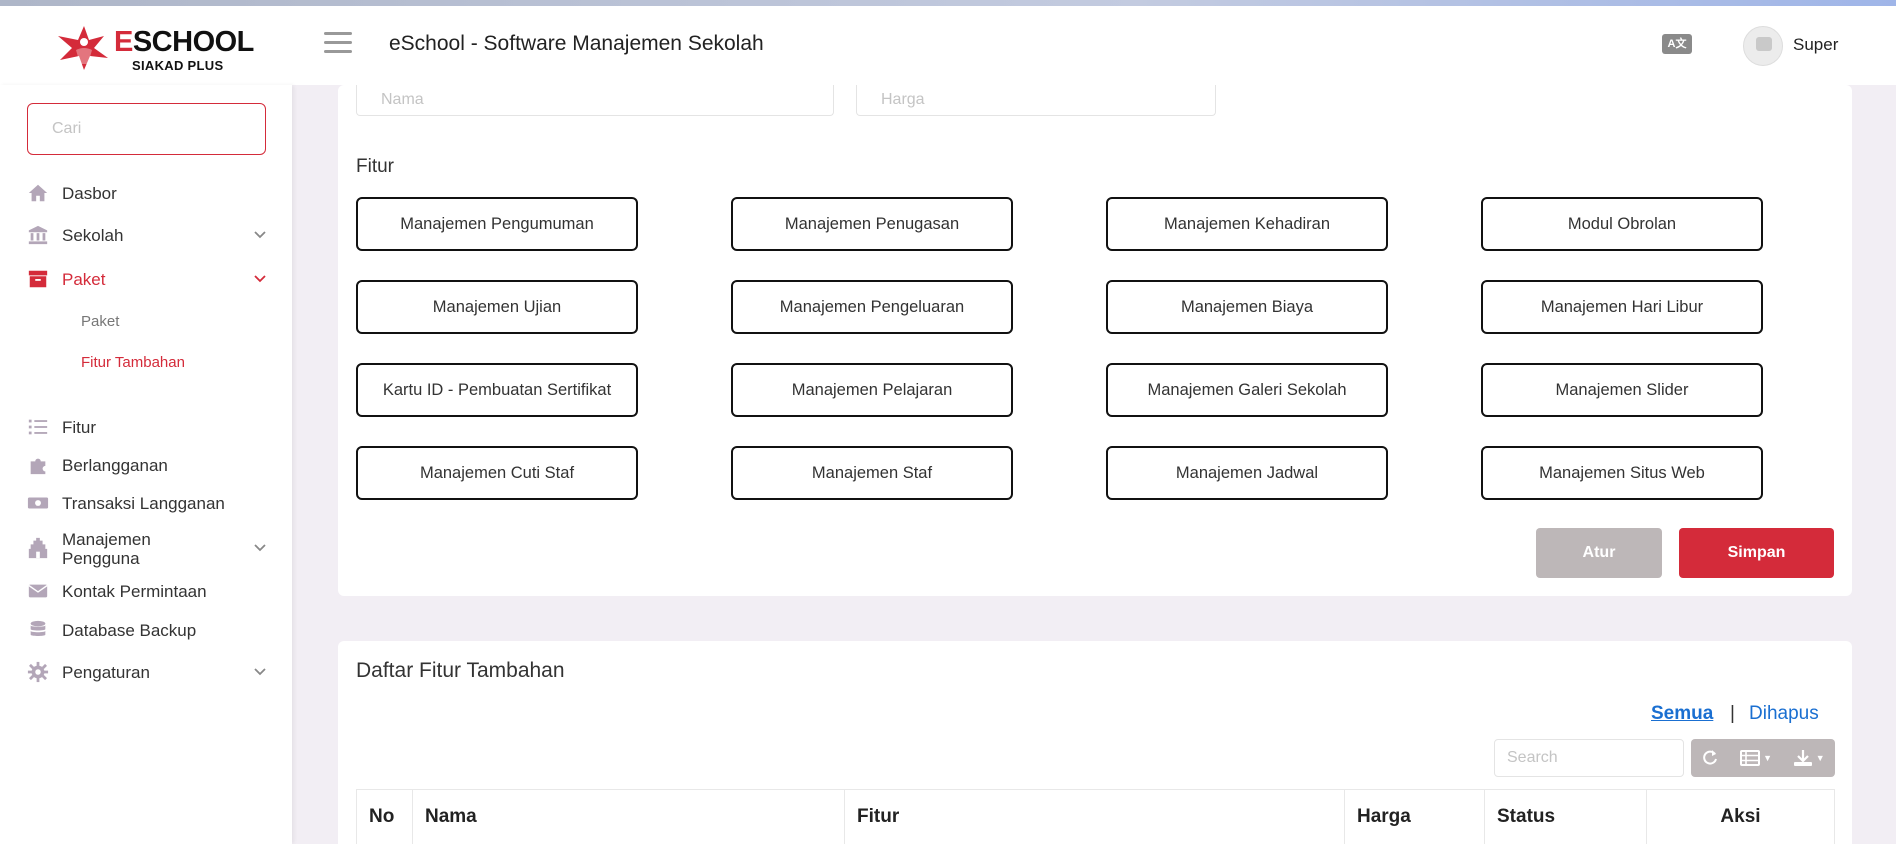 Image resolution: width=1896 pixels, height=844 pixels. I want to click on puzzle-icon, so click(38, 466).